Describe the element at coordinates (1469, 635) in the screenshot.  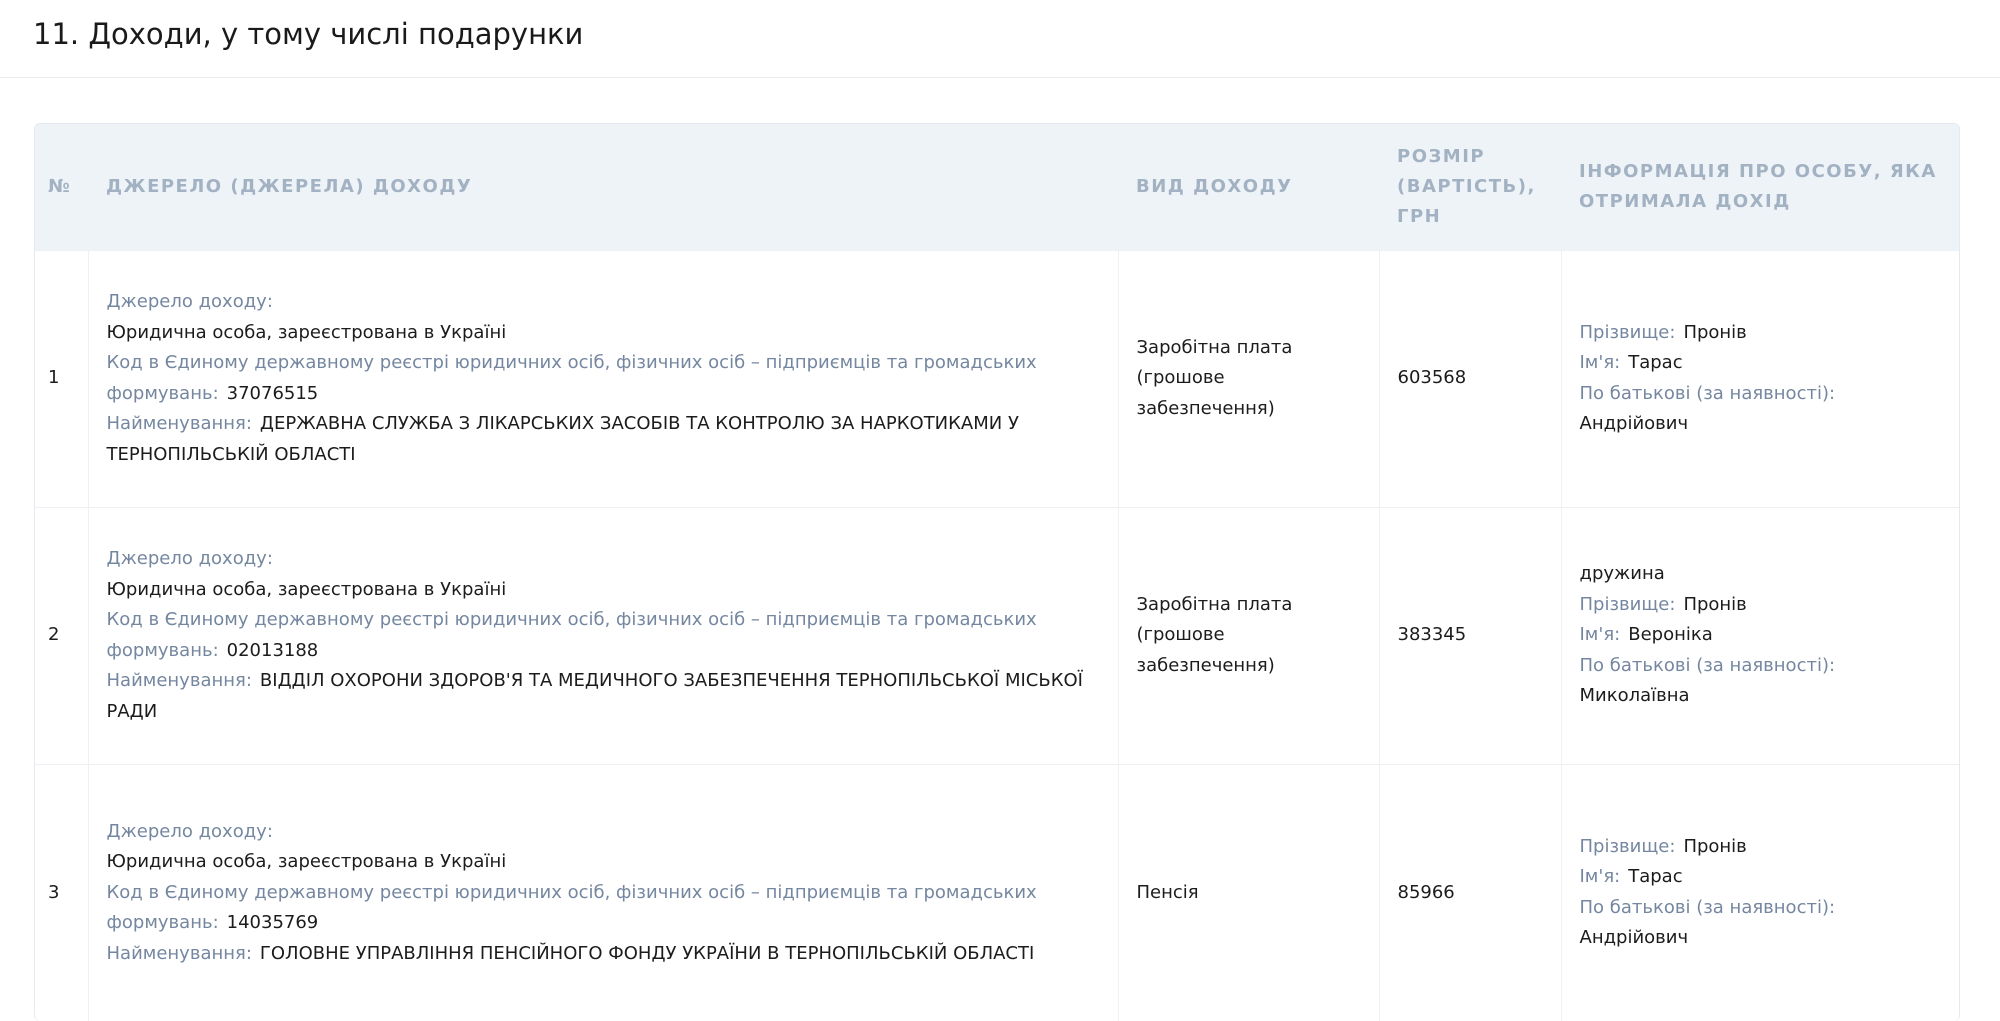
I see `cell-amount: 383345` at that location.